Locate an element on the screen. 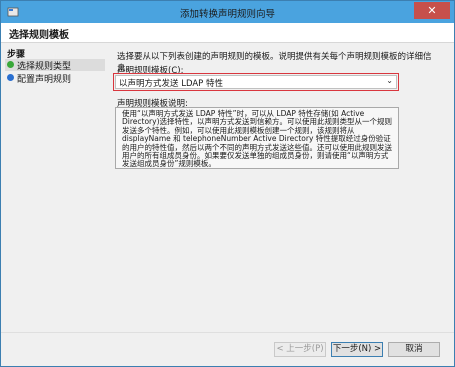 This screenshot has height=367, width=455. step-item-select-rule-type: 选择规则类型 is located at coordinates (55, 65).